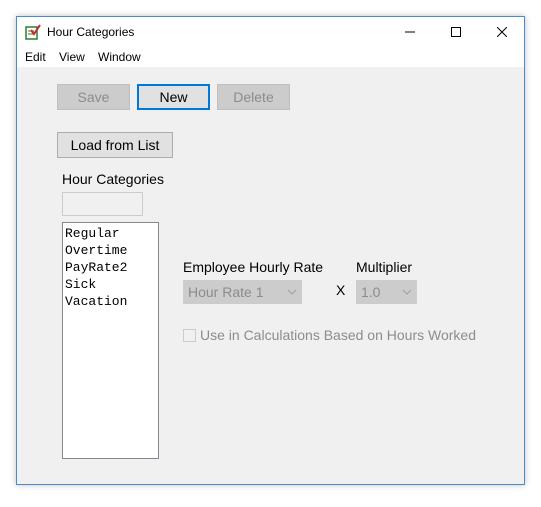 The width and height of the screenshot is (541, 507). Describe the element at coordinates (111, 267) in the screenshot. I see `list-item: PayRate2` at that location.